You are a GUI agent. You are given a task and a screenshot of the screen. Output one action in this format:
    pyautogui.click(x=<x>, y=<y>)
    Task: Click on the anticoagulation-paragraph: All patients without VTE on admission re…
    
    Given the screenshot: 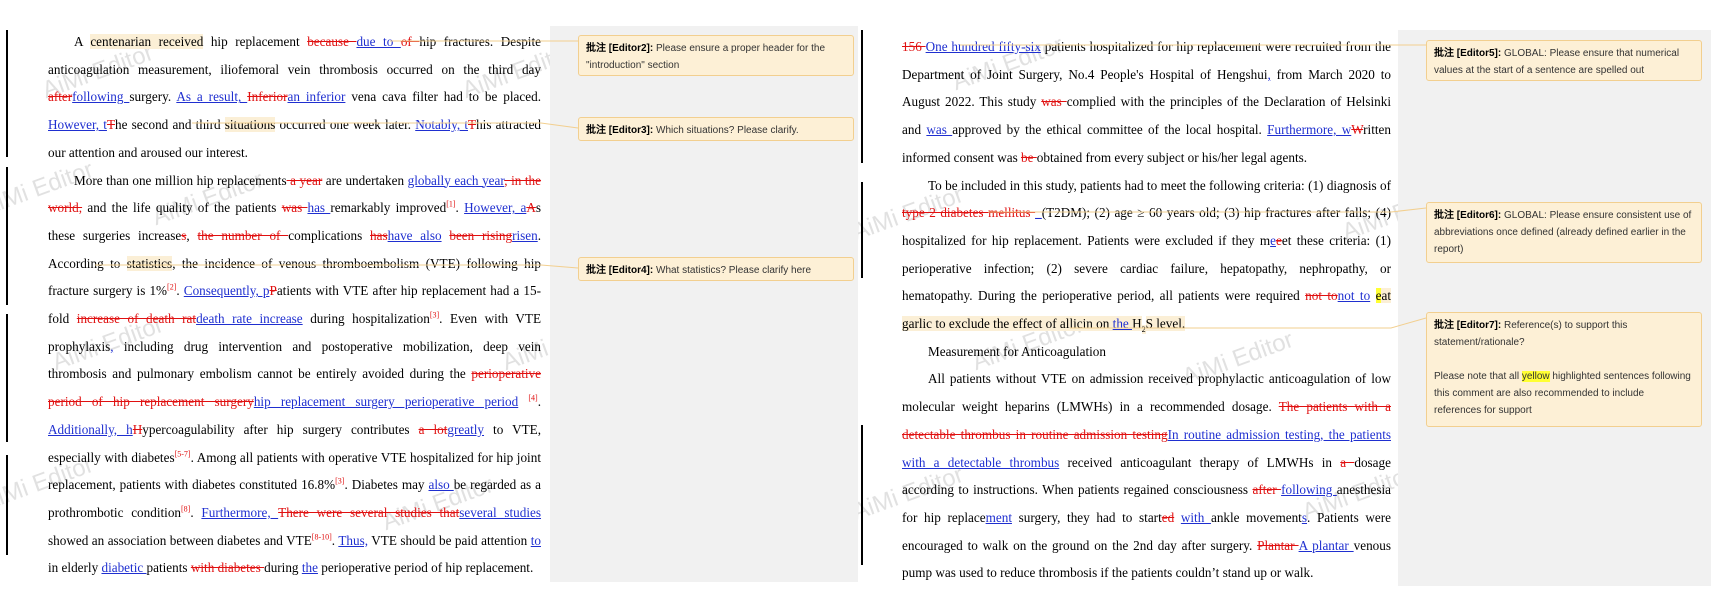 What is the action you would take?
    pyautogui.click(x=1146, y=476)
    